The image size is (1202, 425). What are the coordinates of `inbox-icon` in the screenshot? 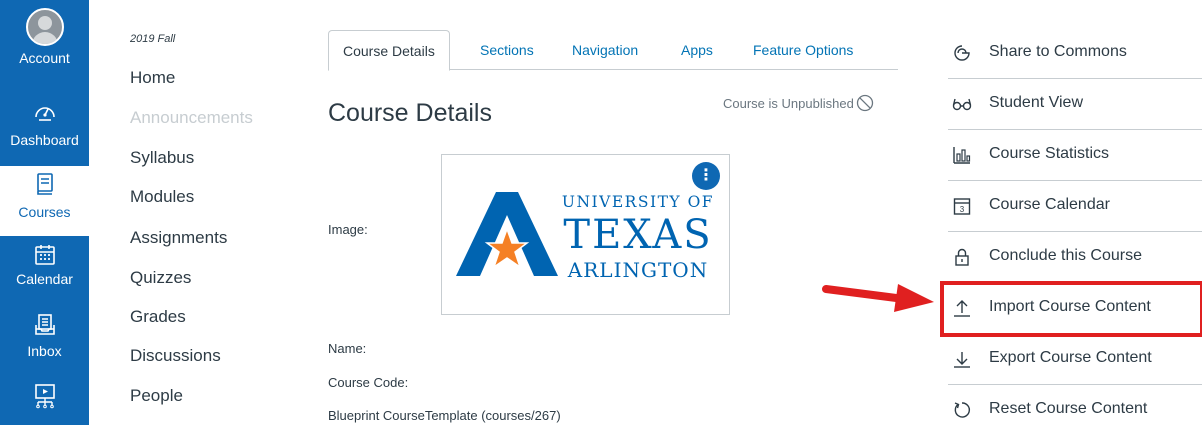 It's located at (44, 324).